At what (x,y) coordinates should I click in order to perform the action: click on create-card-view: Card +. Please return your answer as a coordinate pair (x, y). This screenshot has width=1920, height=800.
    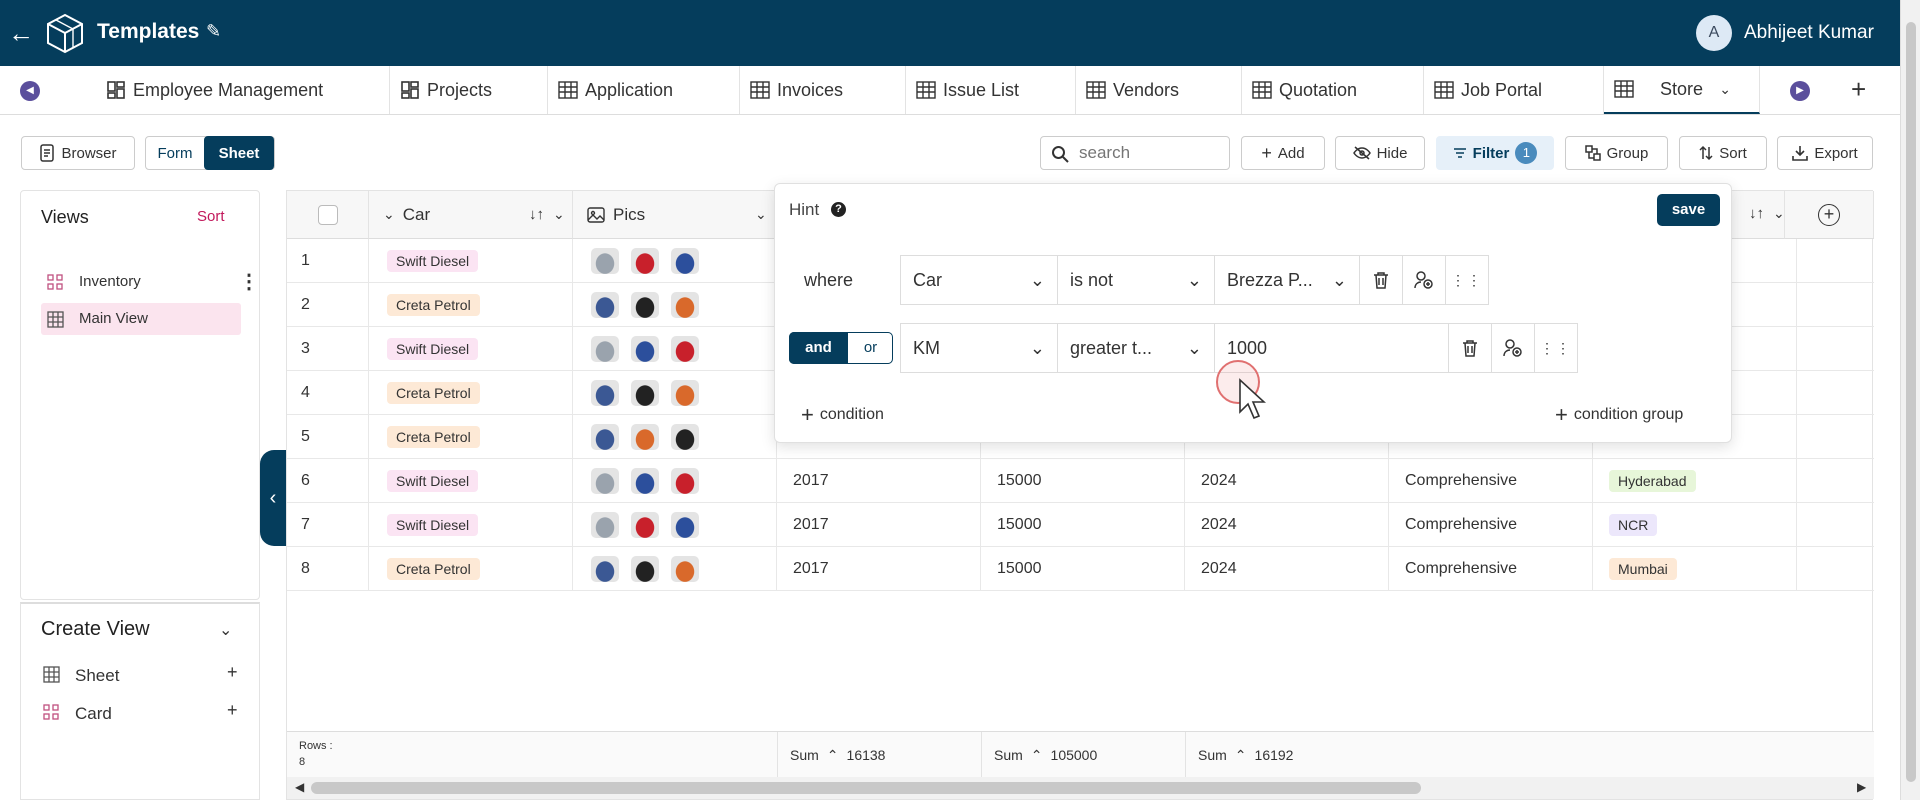
    Looking at the image, I should click on (141, 713).